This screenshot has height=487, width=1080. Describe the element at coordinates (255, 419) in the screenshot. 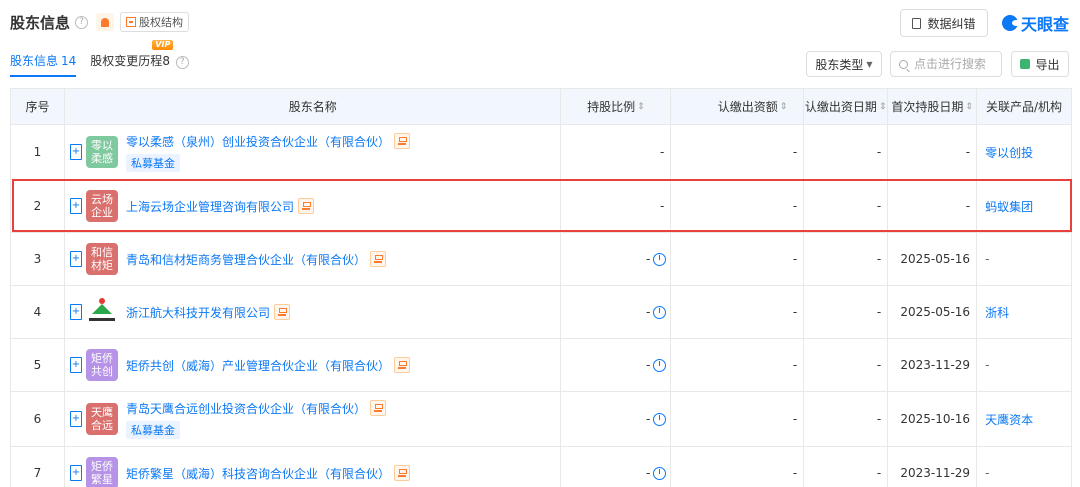

I see `shareholder-namebox: 青岛天鹰合远创业投资合伙企业（有限合伙） 私募基金` at that location.